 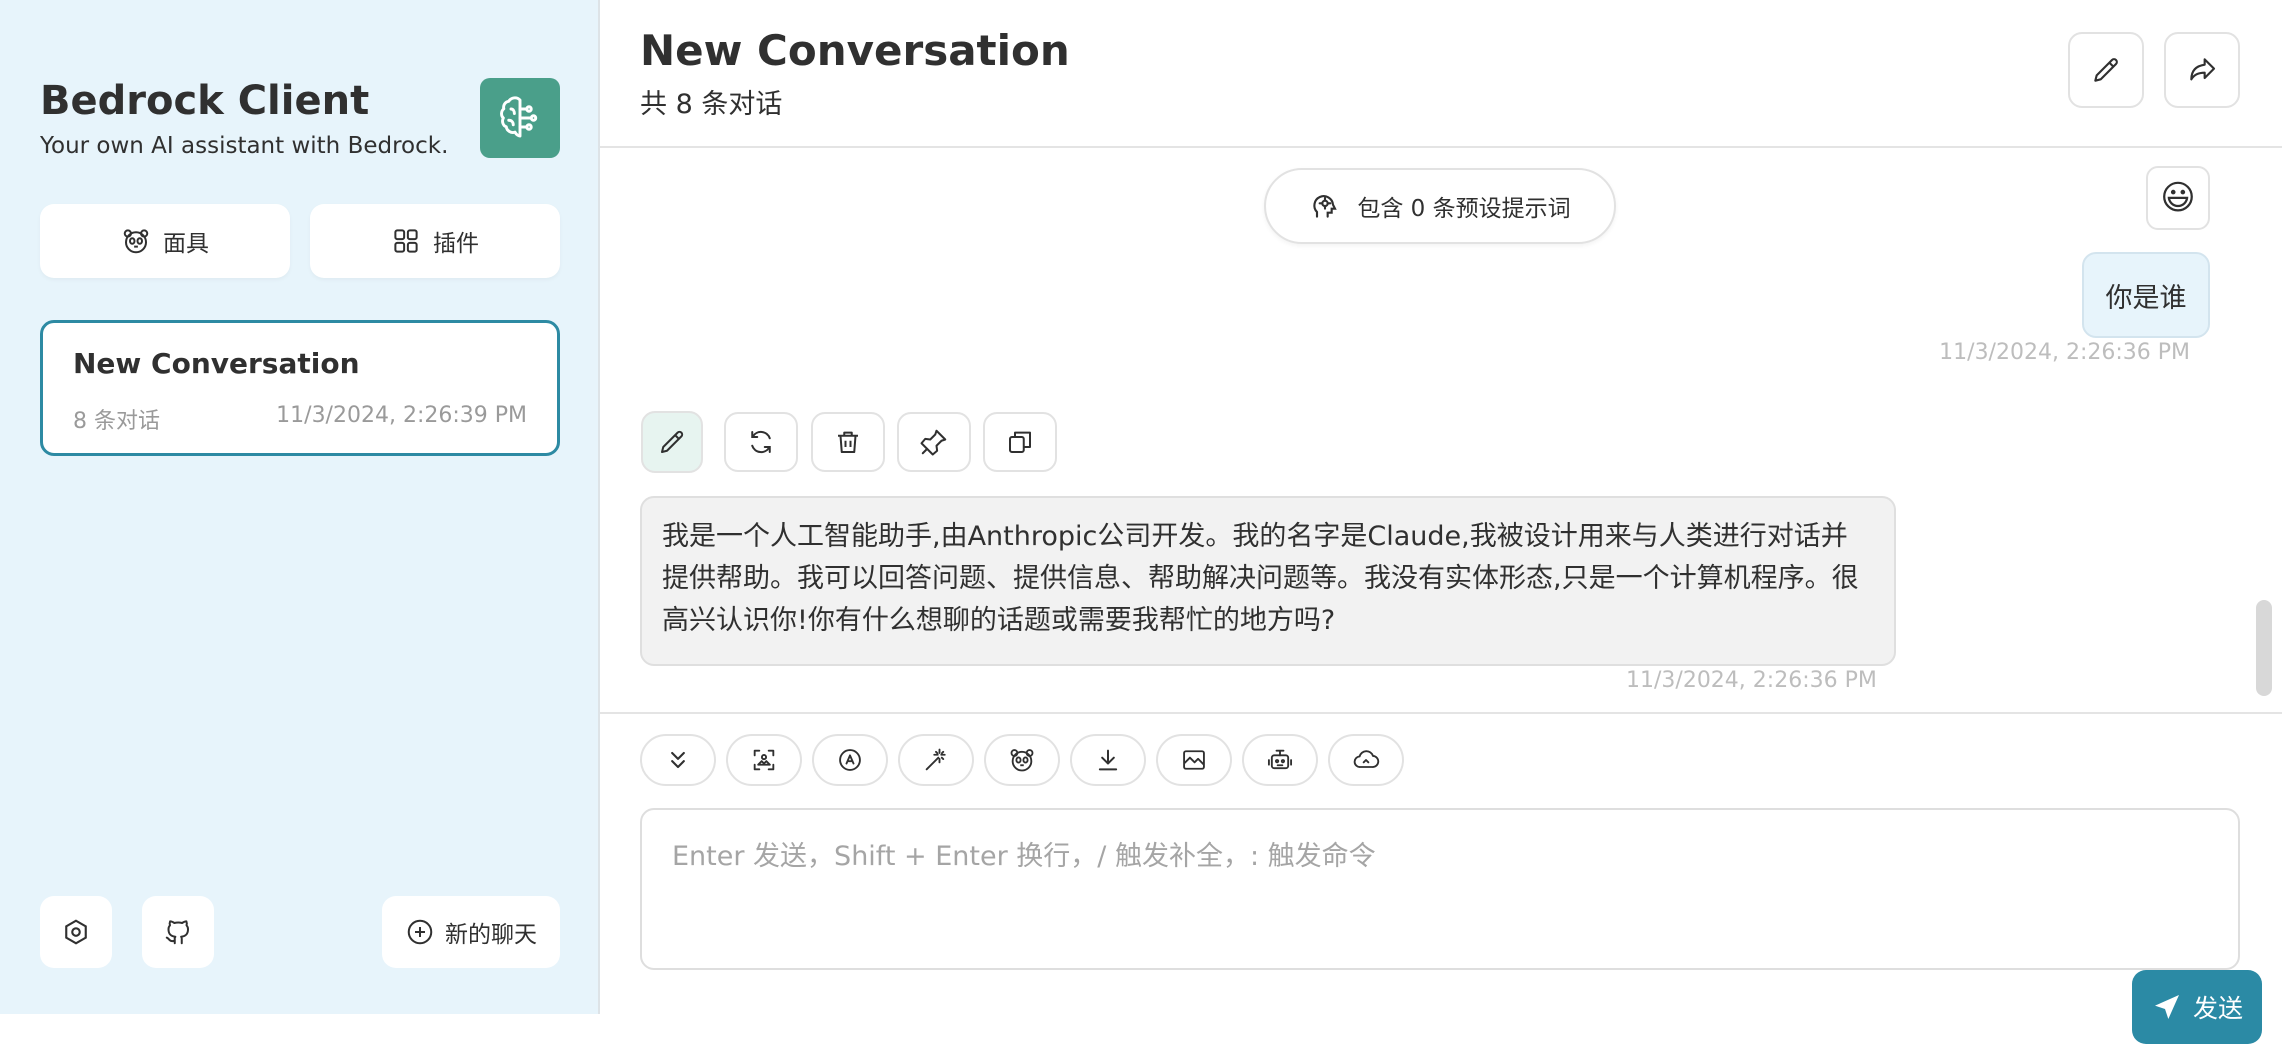 What do you see at coordinates (2166, 1007) in the screenshot?
I see `send-icon` at bounding box center [2166, 1007].